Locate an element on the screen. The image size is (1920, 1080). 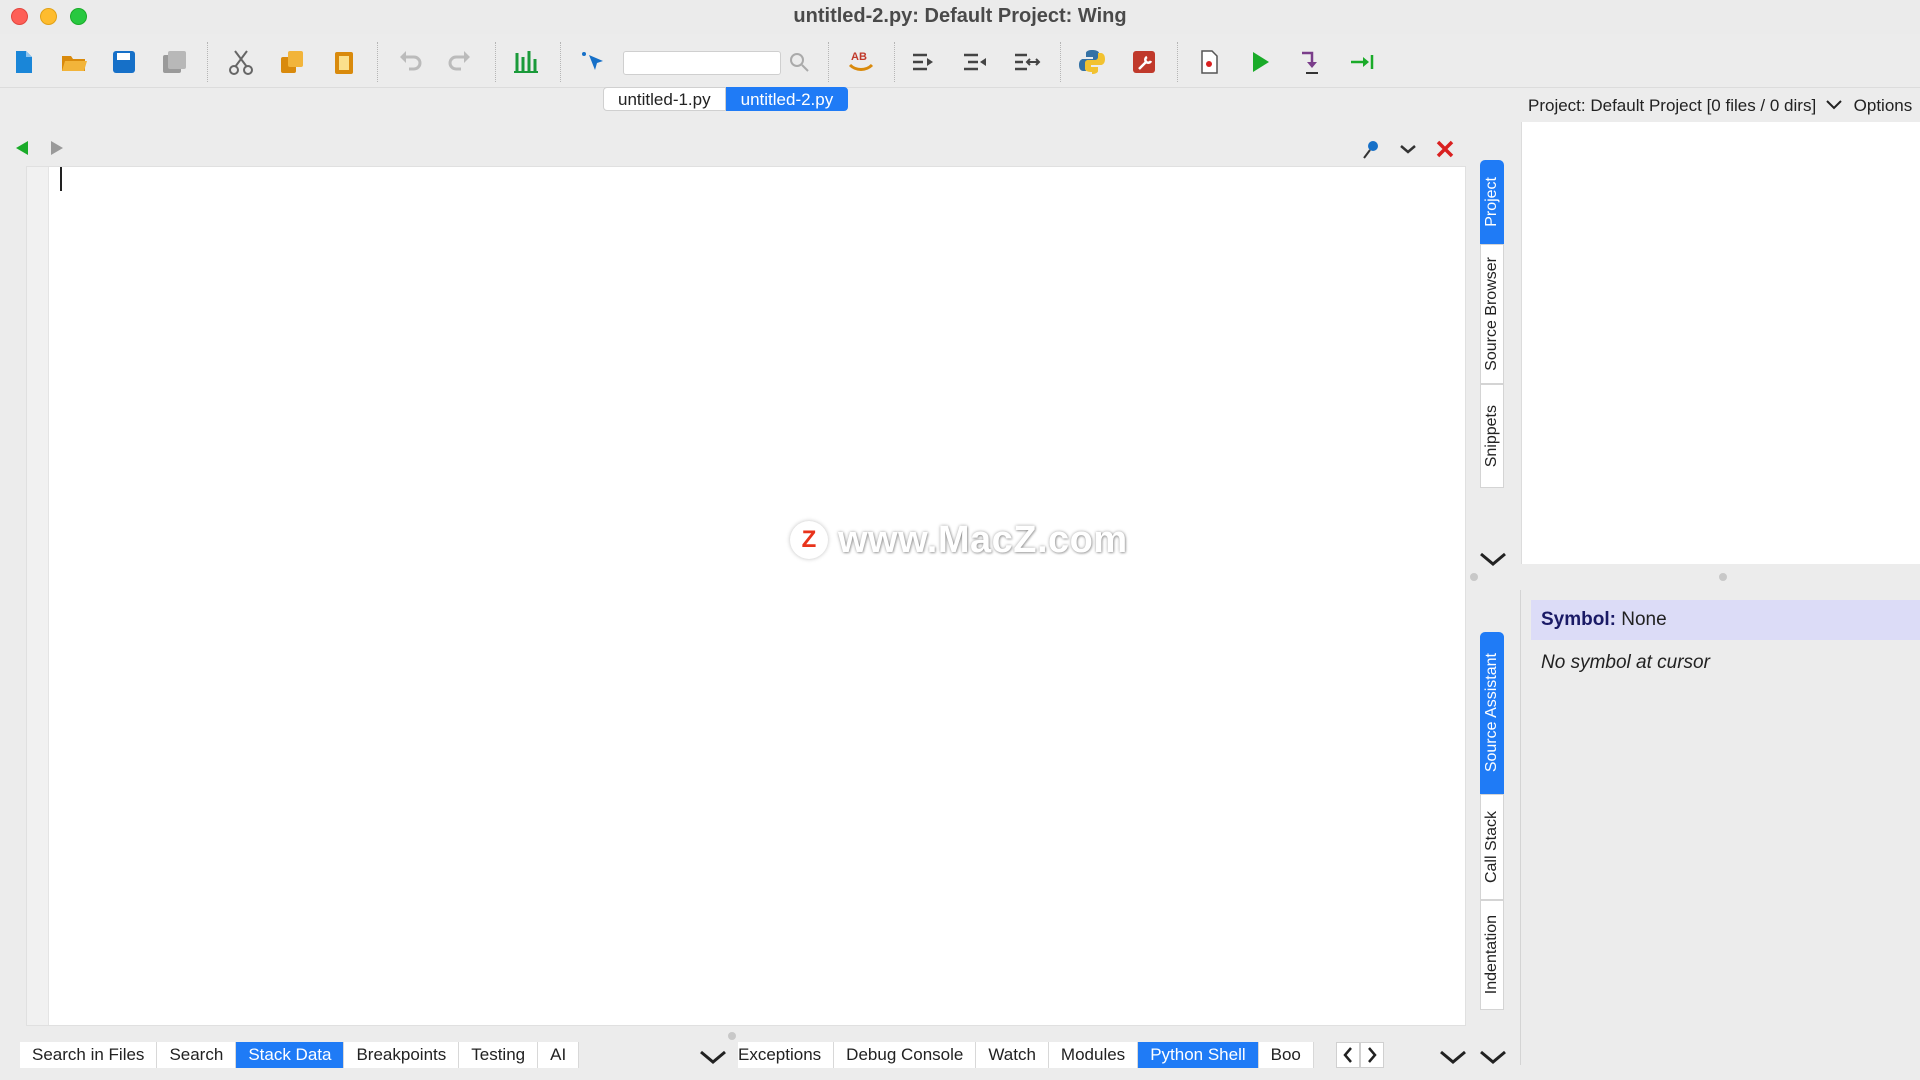
copy-button is located at coordinates (292, 62).